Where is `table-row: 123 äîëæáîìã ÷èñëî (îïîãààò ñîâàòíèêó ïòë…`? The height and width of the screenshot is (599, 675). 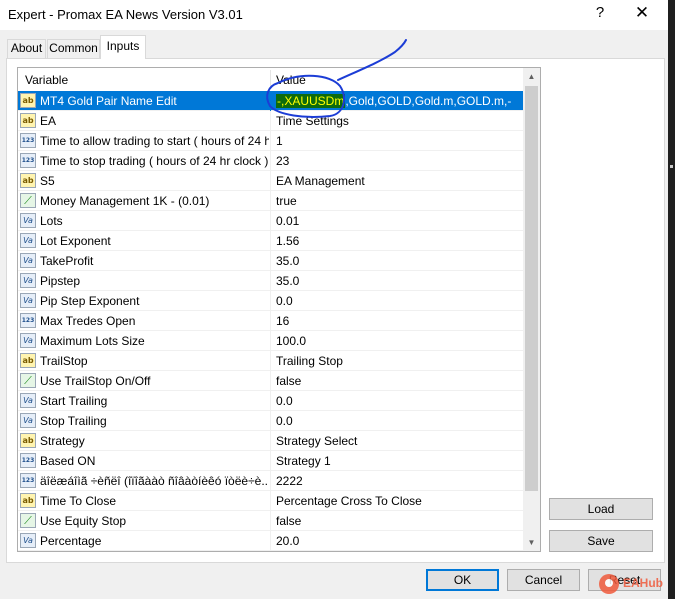
table-row: 123 äîëæáîìã ÷èñëî (îïîãààò ñîâàòíèêó ïòë… is located at coordinates (270, 481).